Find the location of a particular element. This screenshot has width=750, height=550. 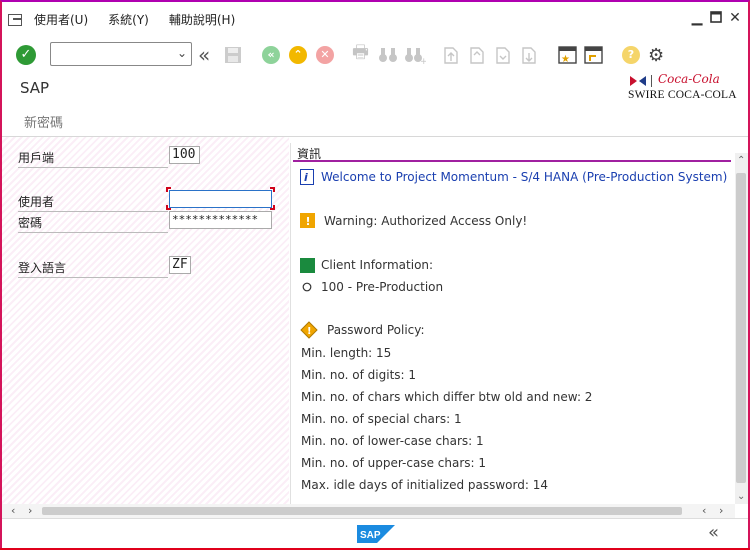

vertical-scroll-thumb is located at coordinates (741, 328).